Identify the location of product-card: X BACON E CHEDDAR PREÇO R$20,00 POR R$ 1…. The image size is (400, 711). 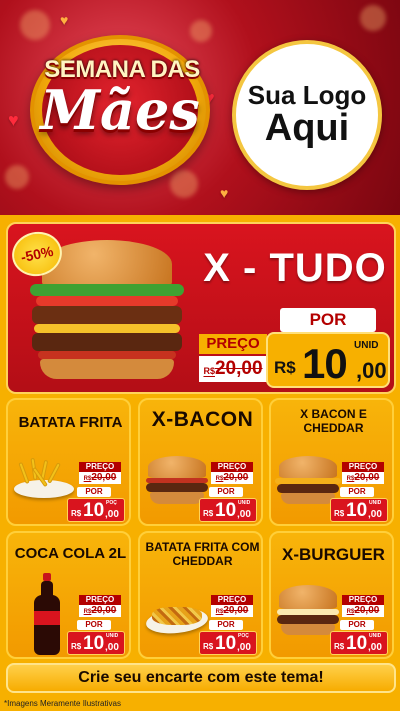
(331, 462).